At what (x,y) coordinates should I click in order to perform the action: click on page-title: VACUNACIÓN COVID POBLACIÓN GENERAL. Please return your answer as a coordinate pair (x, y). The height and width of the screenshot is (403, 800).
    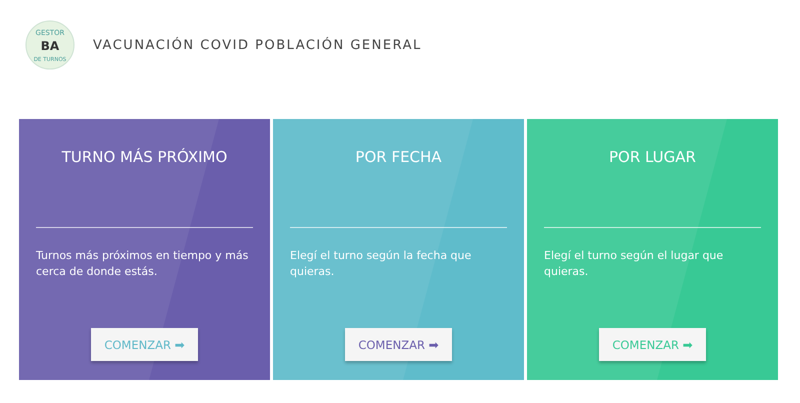
    Looking at the image, I should click on (257, 45).